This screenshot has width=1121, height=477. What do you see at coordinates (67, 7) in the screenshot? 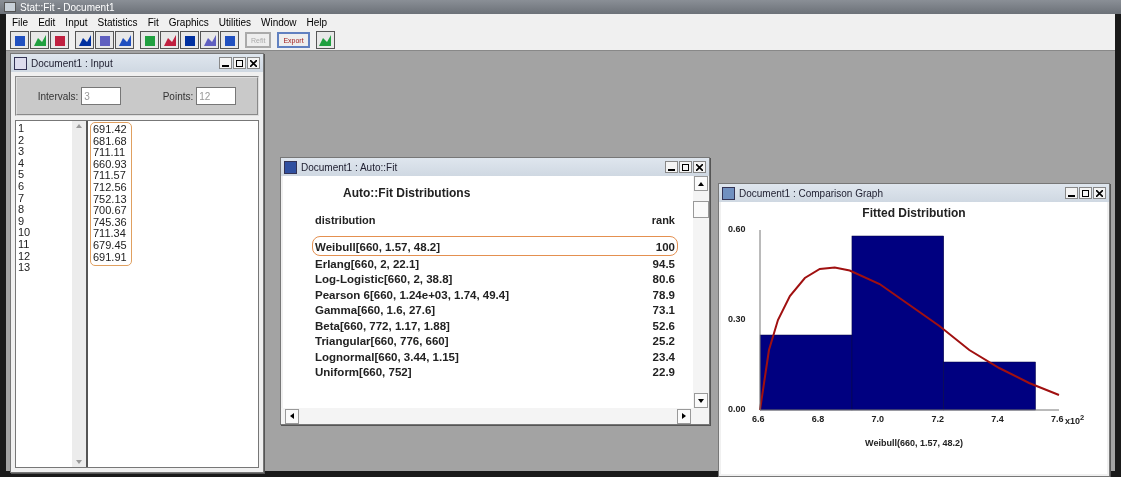
I see `app-title: Stat::Fit - Document1` at bounding box center [67, 7].